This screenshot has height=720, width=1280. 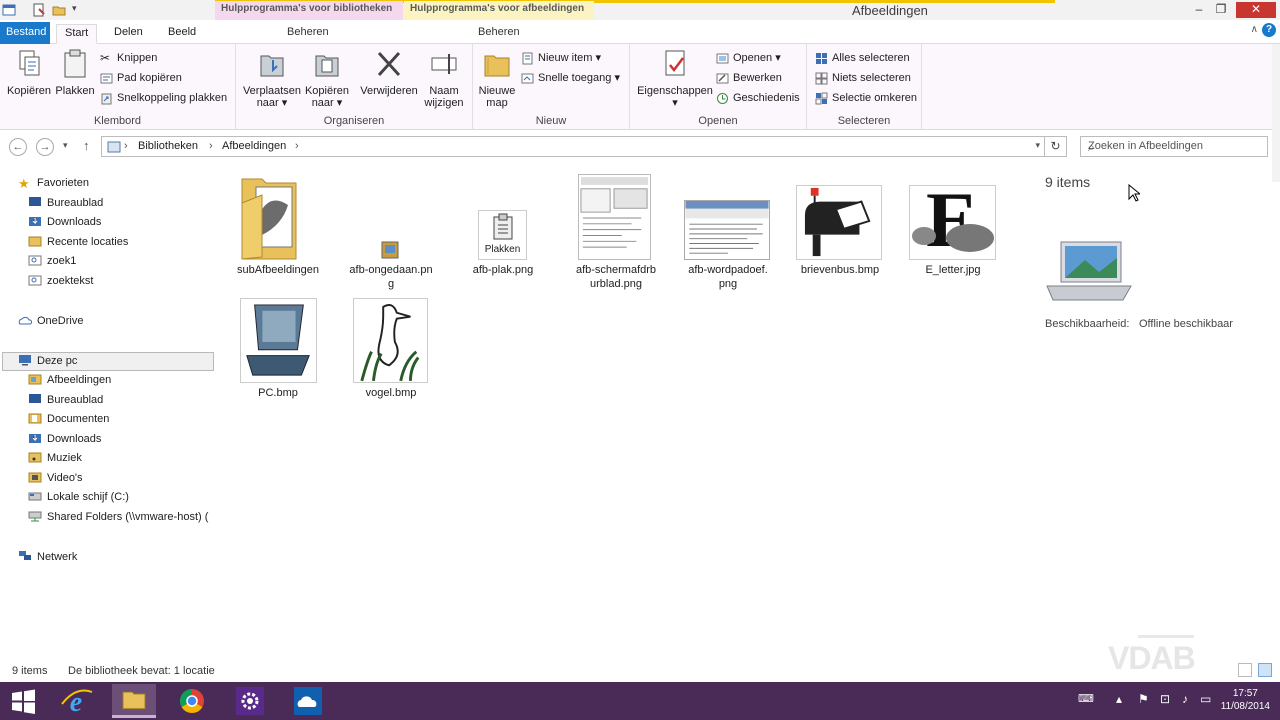 I want to click on new-item-button: Nieuw item ▾, so click(x=561, y=59).